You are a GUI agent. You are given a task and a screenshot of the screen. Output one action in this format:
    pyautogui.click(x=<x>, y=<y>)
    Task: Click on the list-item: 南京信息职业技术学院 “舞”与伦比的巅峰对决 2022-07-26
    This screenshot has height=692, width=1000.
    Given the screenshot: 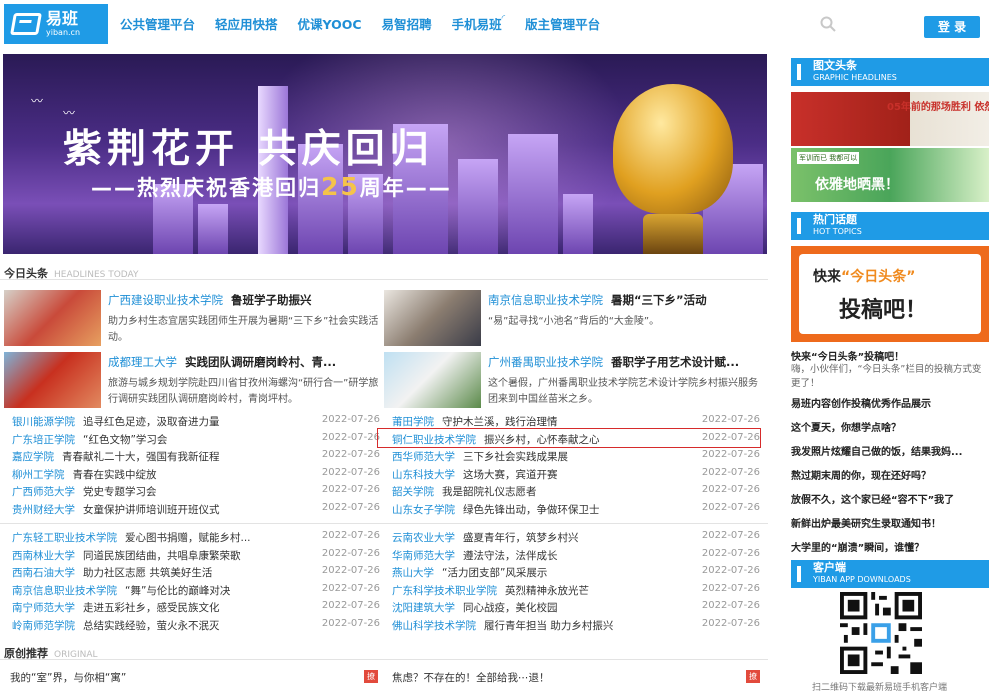 What is the action you would take?
    pyautogui.click(x=202, y=592)
    